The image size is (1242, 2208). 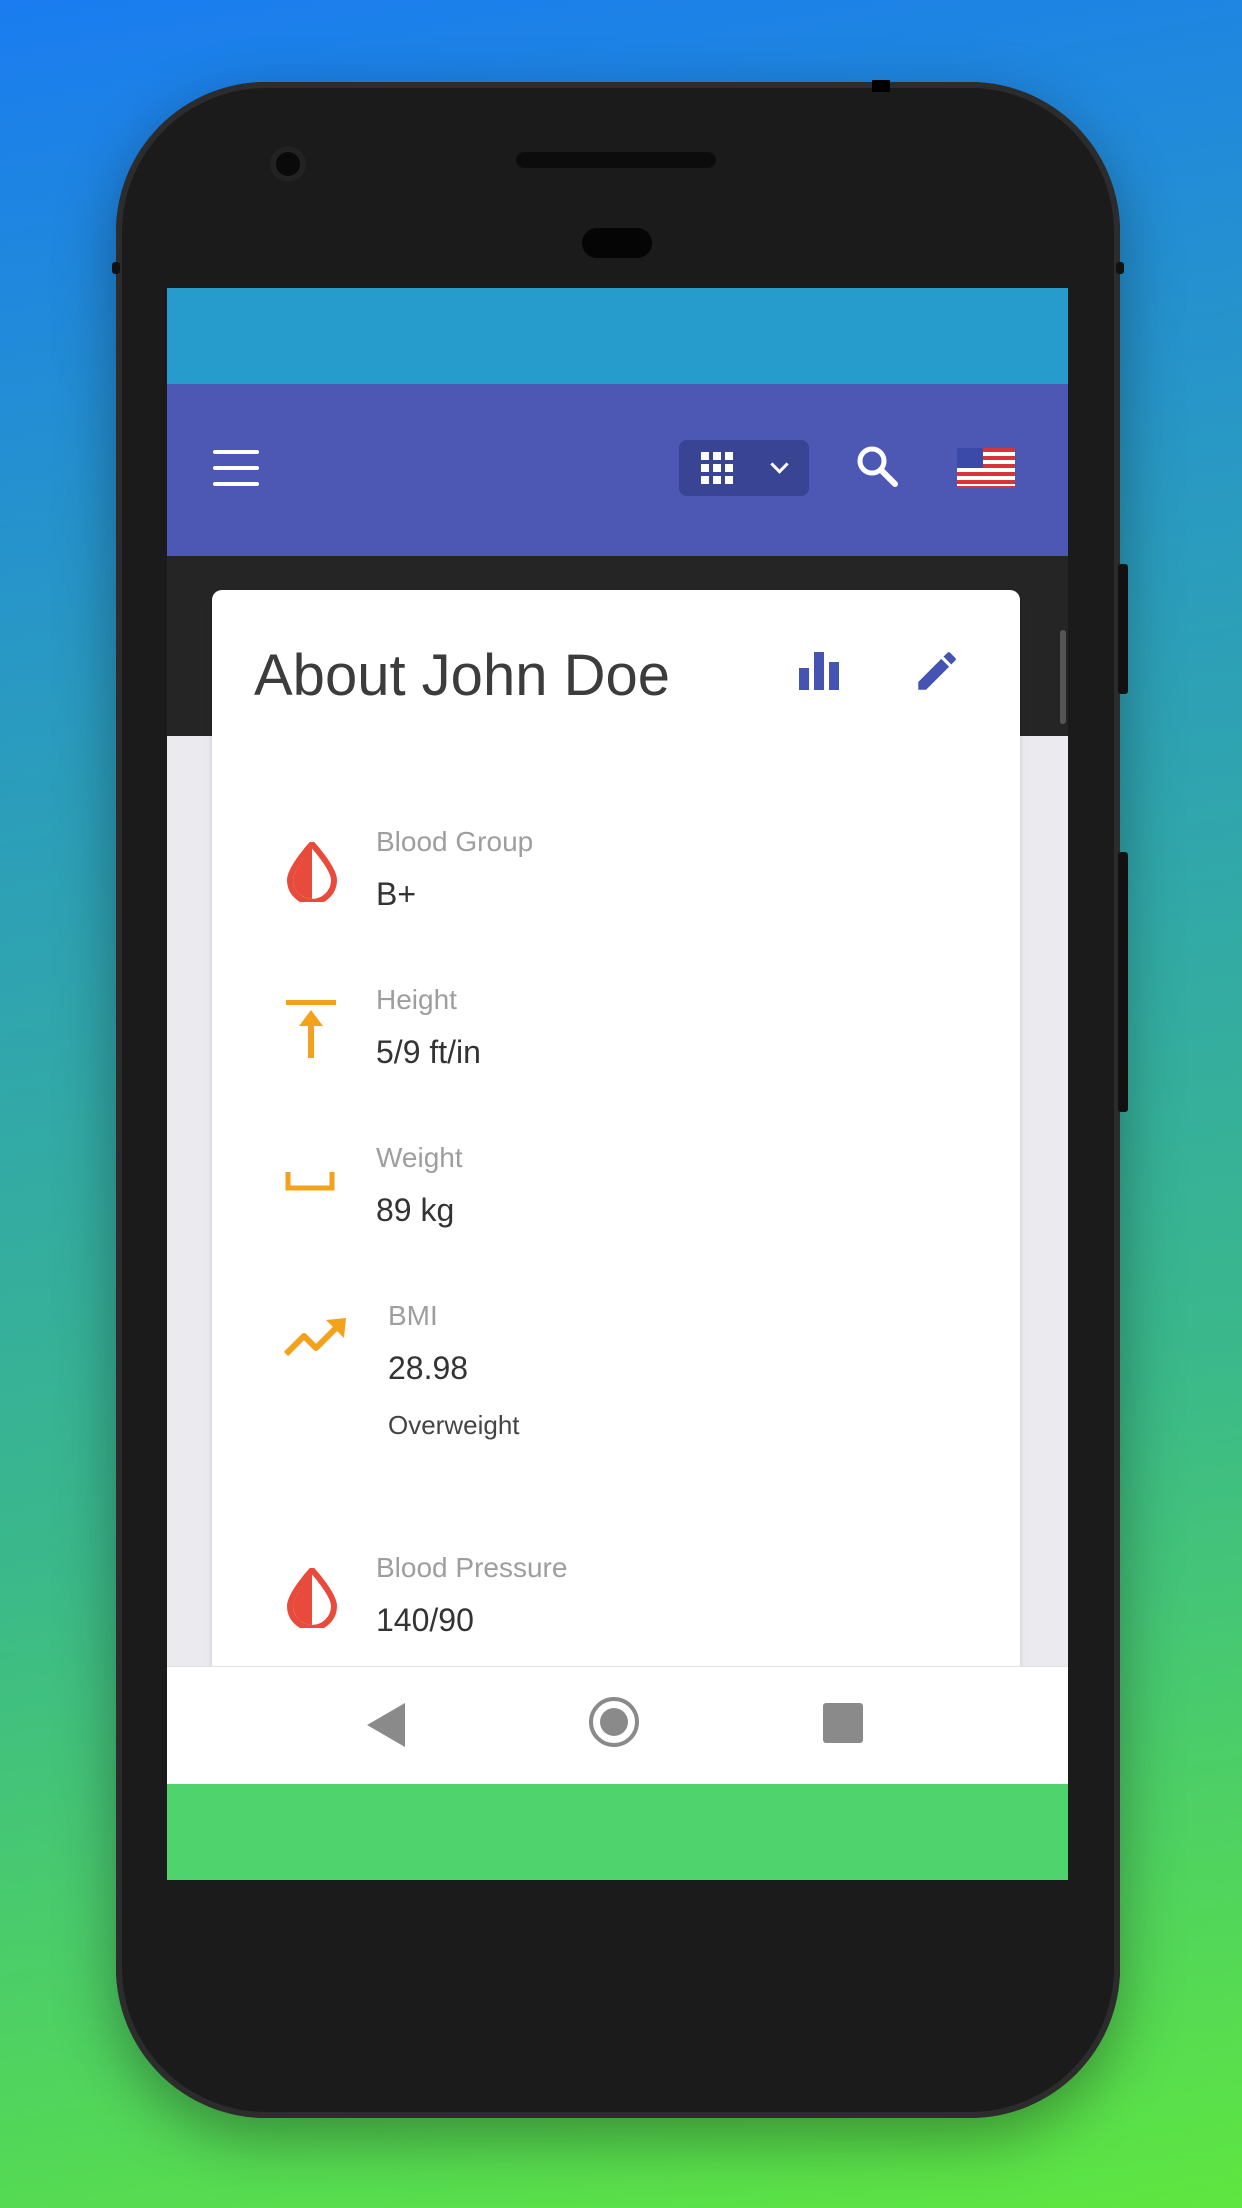 I want to click on info-value: 140/90, so click(x=425, y=1620).